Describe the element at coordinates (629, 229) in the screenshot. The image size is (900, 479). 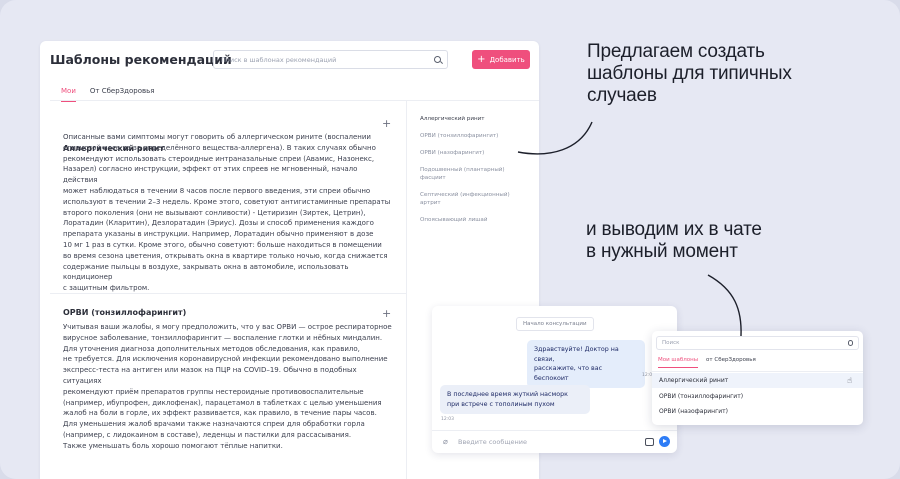
I see `pointer-arrows` at that location.